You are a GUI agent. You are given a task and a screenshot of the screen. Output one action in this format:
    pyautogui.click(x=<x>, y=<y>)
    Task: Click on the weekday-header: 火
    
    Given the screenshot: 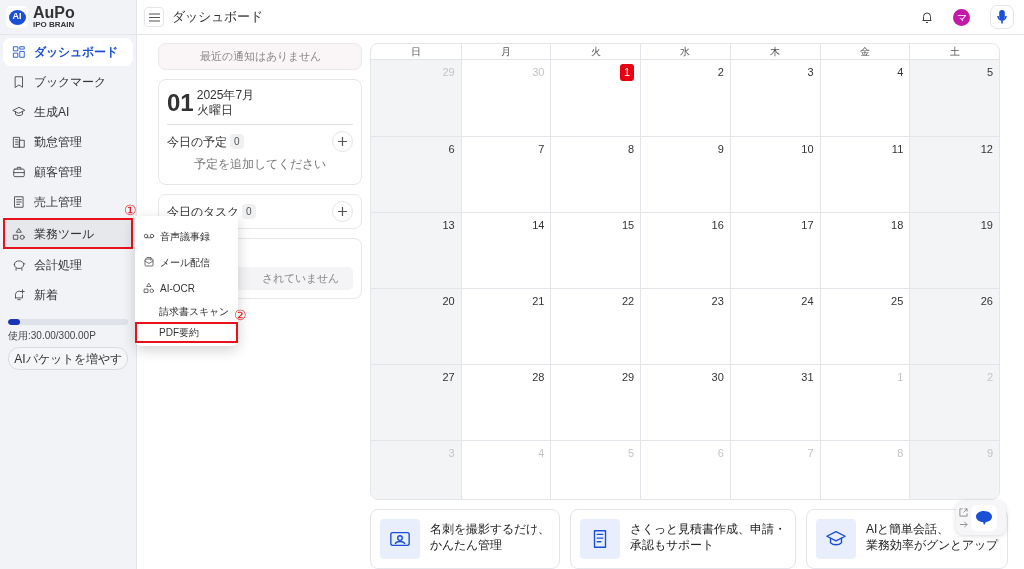 What is the action you would take?
    pyautogui.click(x=595, y=52)
    